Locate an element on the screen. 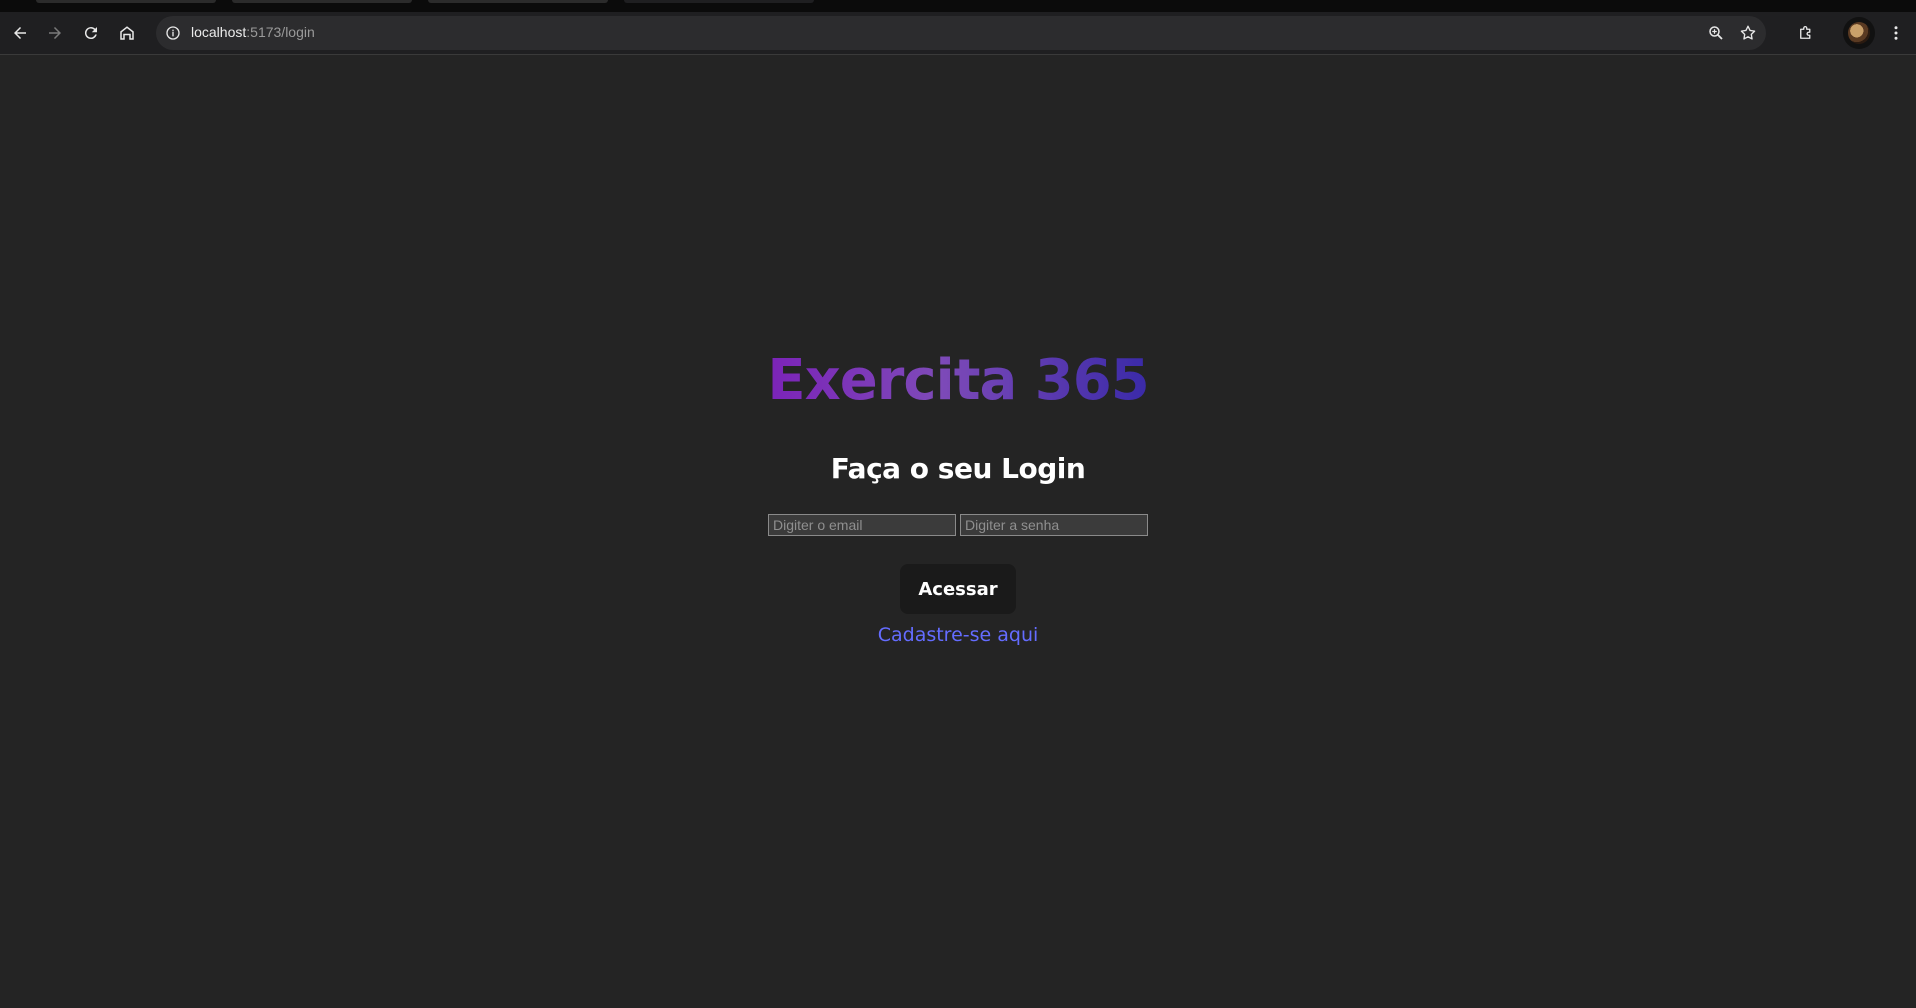 The image size is (1916, 1008). info-icon is located at coordinates (173, 33).